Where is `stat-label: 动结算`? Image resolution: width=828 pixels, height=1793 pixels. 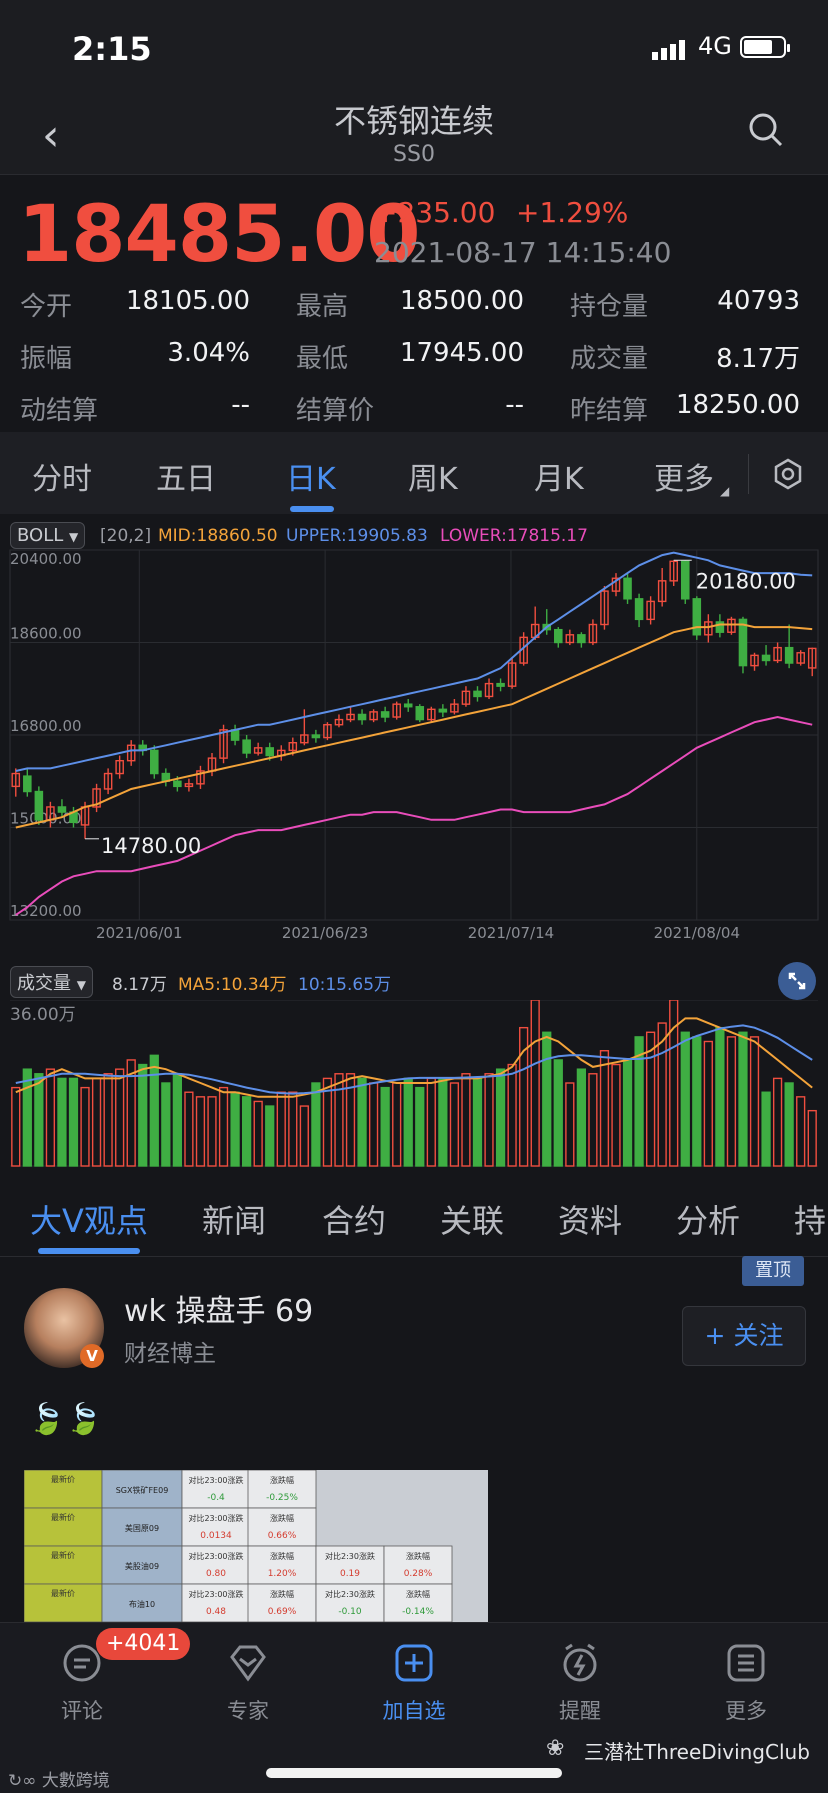
stat-label: 动结算 is located at coordinates (59, 411).